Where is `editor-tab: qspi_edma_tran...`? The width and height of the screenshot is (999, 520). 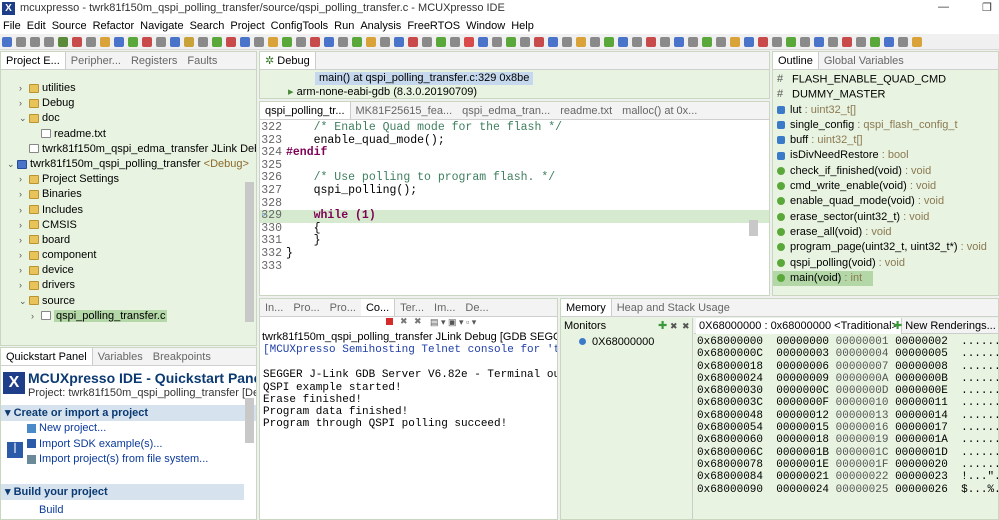
editor-tab: qspi_edma_tran... is located at coordinates (506, 110).